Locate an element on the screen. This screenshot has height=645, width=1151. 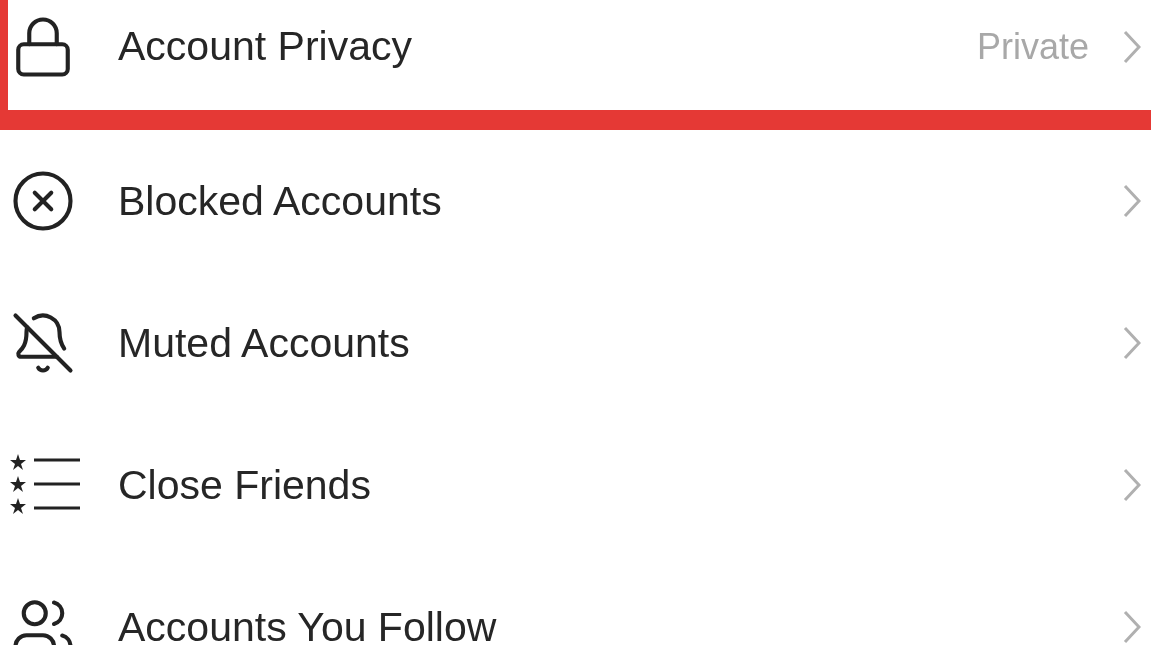
settings-row: Accounts You Follow is located at coordinates (575, 600).